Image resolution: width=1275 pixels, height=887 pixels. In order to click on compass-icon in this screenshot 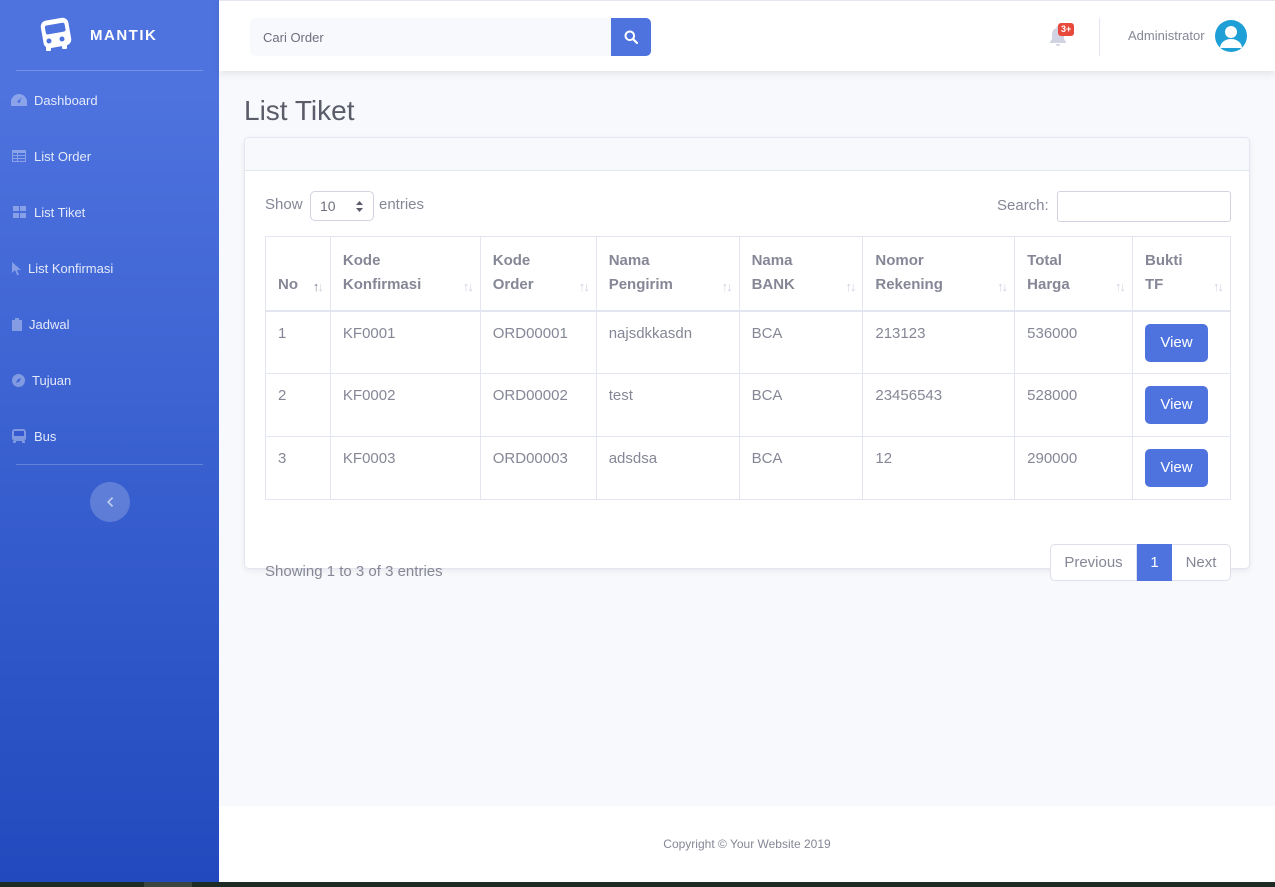, I will do `click(18, 380)`.